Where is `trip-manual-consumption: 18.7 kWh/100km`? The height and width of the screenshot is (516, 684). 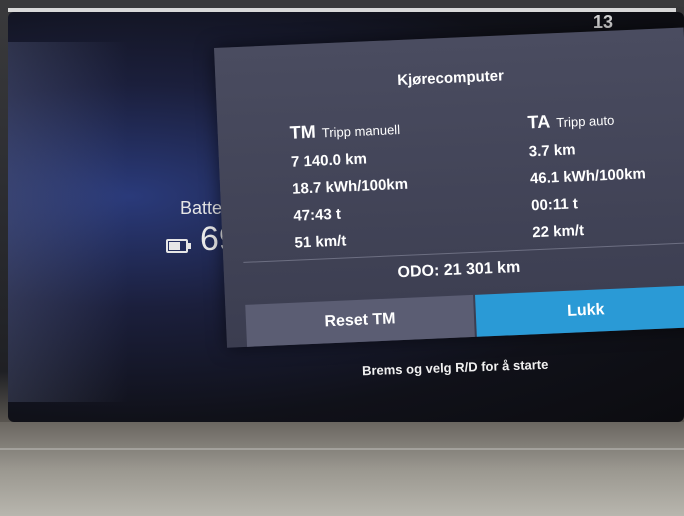
trip-manual-consumption: 18.7 kWh/100km is located at coordinates (350, 186).